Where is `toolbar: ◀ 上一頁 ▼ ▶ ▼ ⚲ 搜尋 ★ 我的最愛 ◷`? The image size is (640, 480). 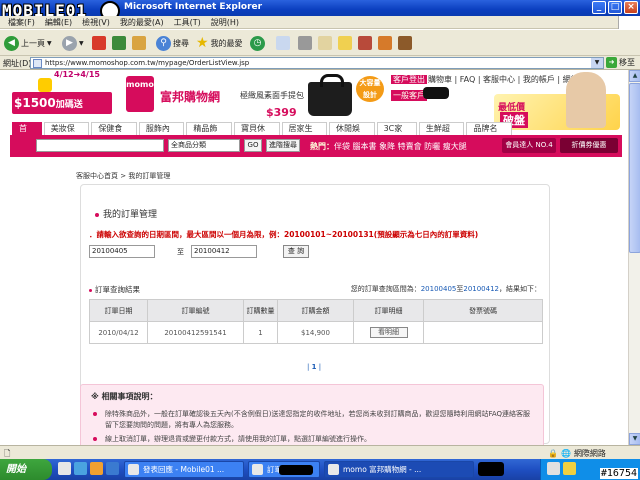 toolbar: ◀ 上一頁 ▼ ▶ ▼ ⚲ 搜尋 ★ 我的最愛 ◷ is located at coordinates (320, 43).